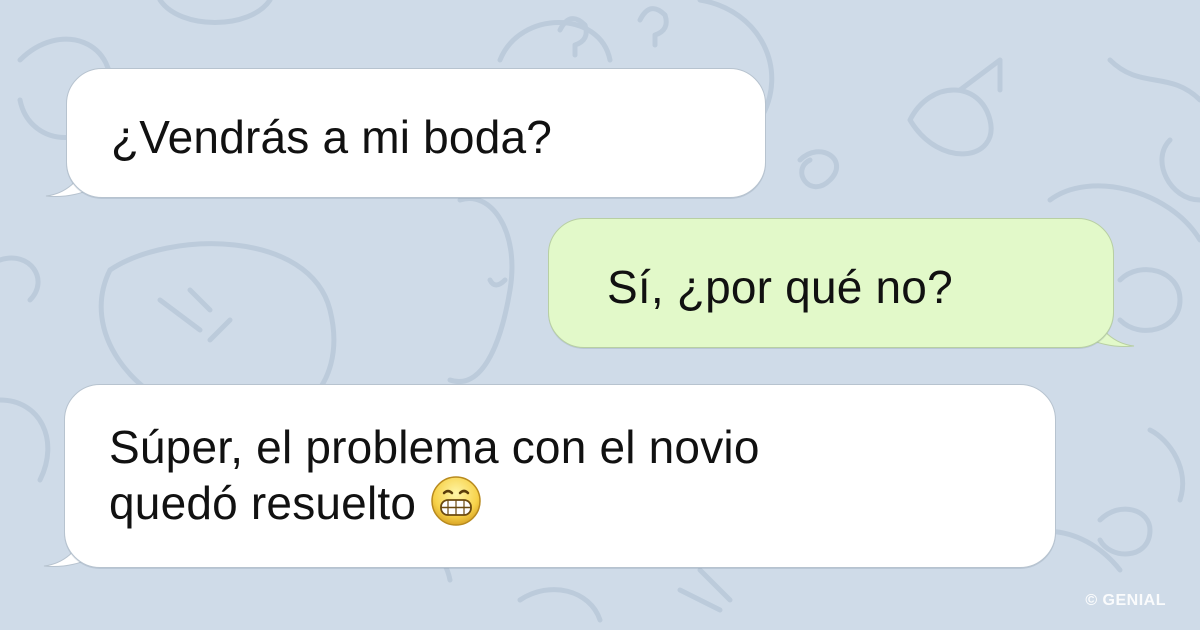 The width and height of the screenshot is (1200, 630). Describe the element at coordinates (456, 507) in the screenshot. I see `grinning-face-icon` at that location.